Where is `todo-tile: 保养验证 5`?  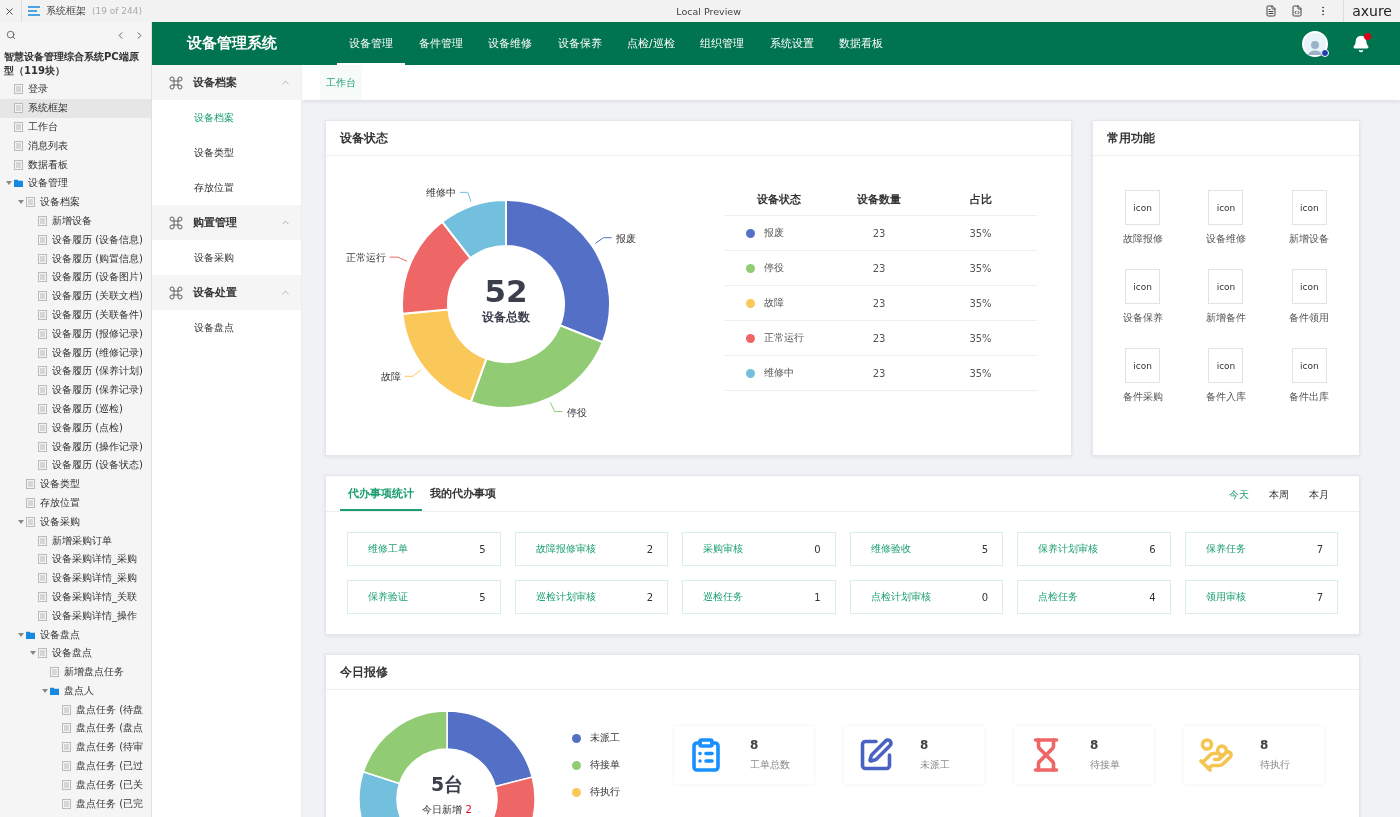
todo-tile: 保养验证 5 is located at coordinates (424, 597).